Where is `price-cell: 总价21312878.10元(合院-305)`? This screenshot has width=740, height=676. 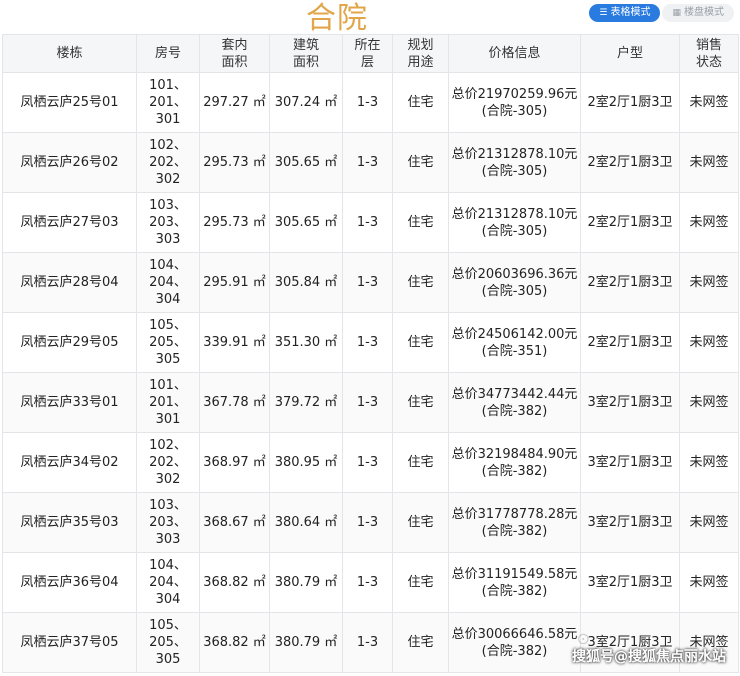
price-cell: 总价21312878.10元(合院-305) is located at coordinates (514, 162).